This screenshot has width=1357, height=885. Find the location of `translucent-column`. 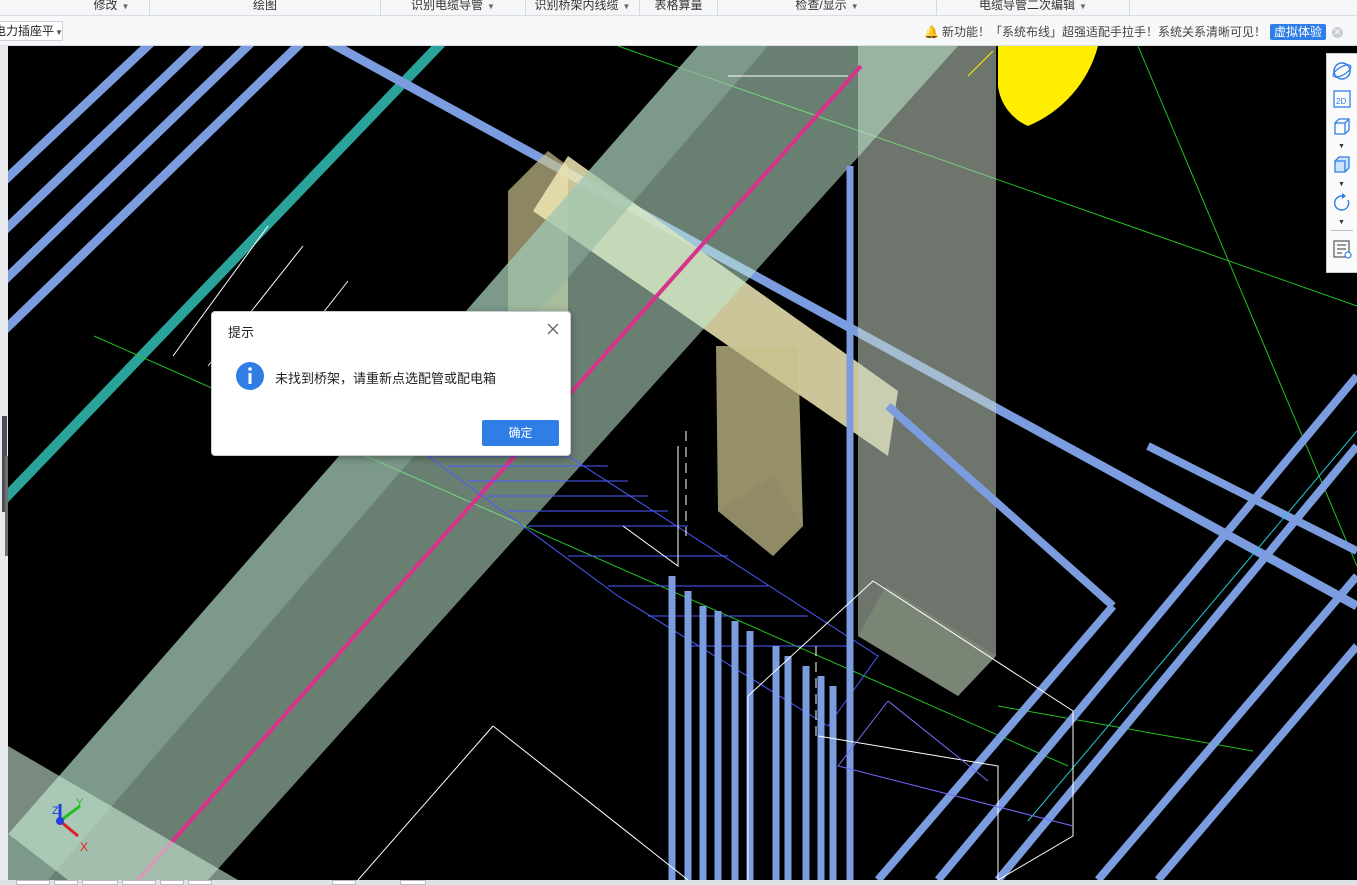

translucent-column is located at coordinates (927, 371).